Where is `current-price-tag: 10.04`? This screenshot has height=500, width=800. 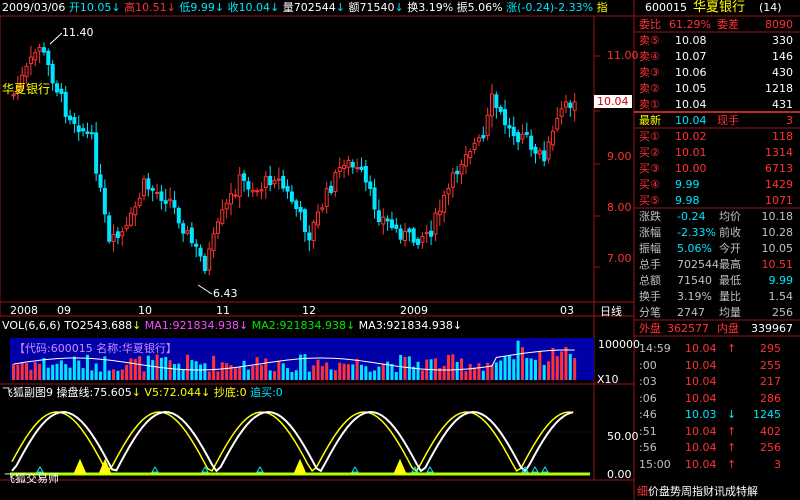
current-price-tag: 10.04 is located at coordinates (613, 101).